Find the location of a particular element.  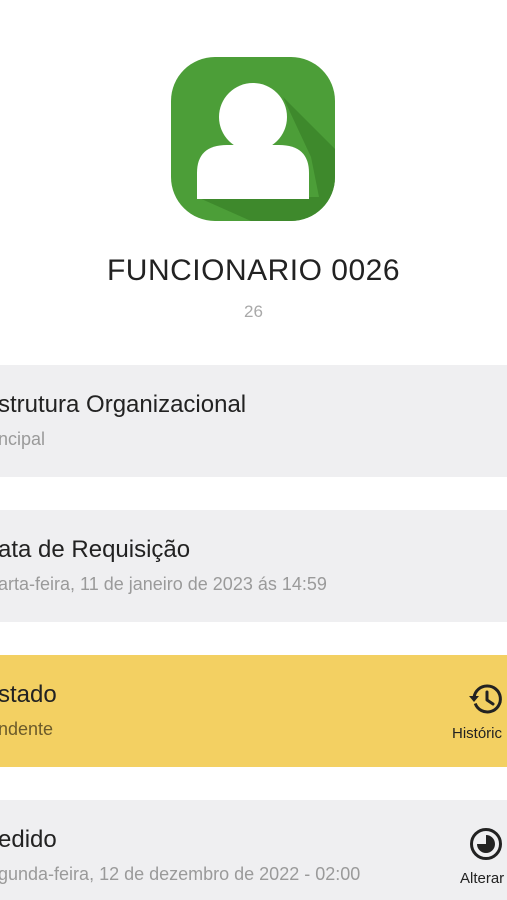

employee-name: FUNCIONARIO 0026 is located at coordinates (253, 270).